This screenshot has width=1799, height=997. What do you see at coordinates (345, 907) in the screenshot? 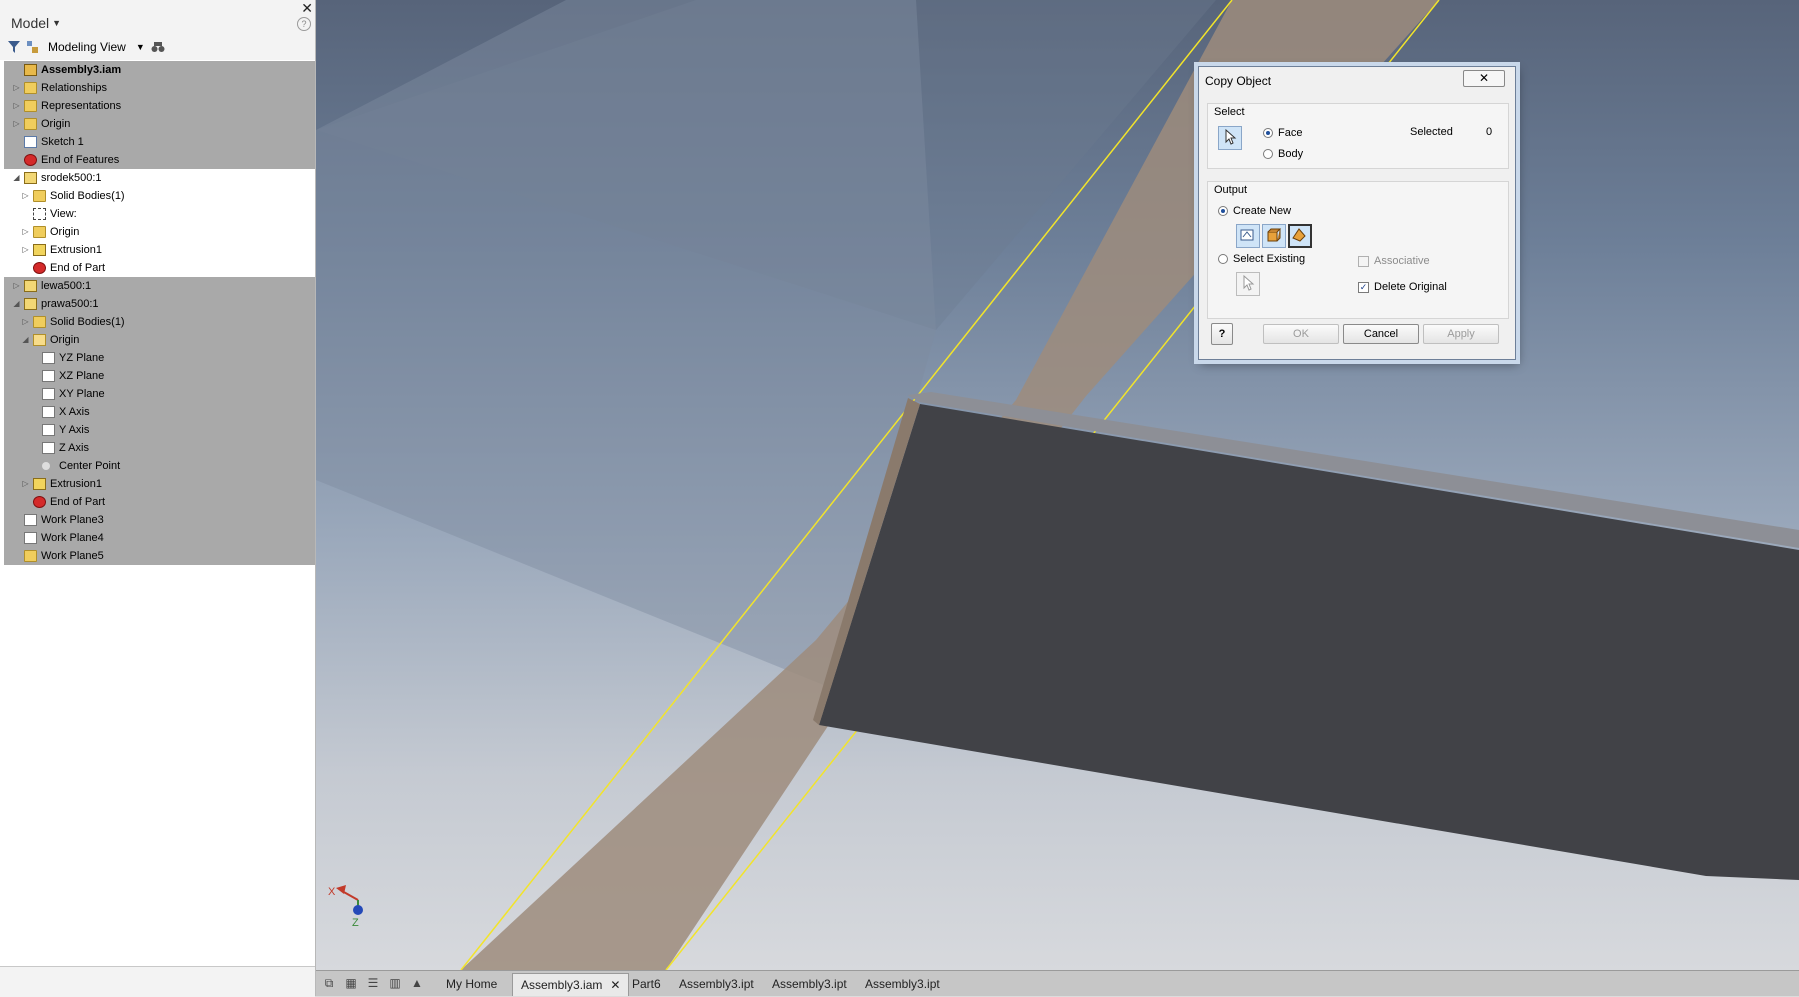
I see `view-triad: X Z` at bounding box center [345, 907].